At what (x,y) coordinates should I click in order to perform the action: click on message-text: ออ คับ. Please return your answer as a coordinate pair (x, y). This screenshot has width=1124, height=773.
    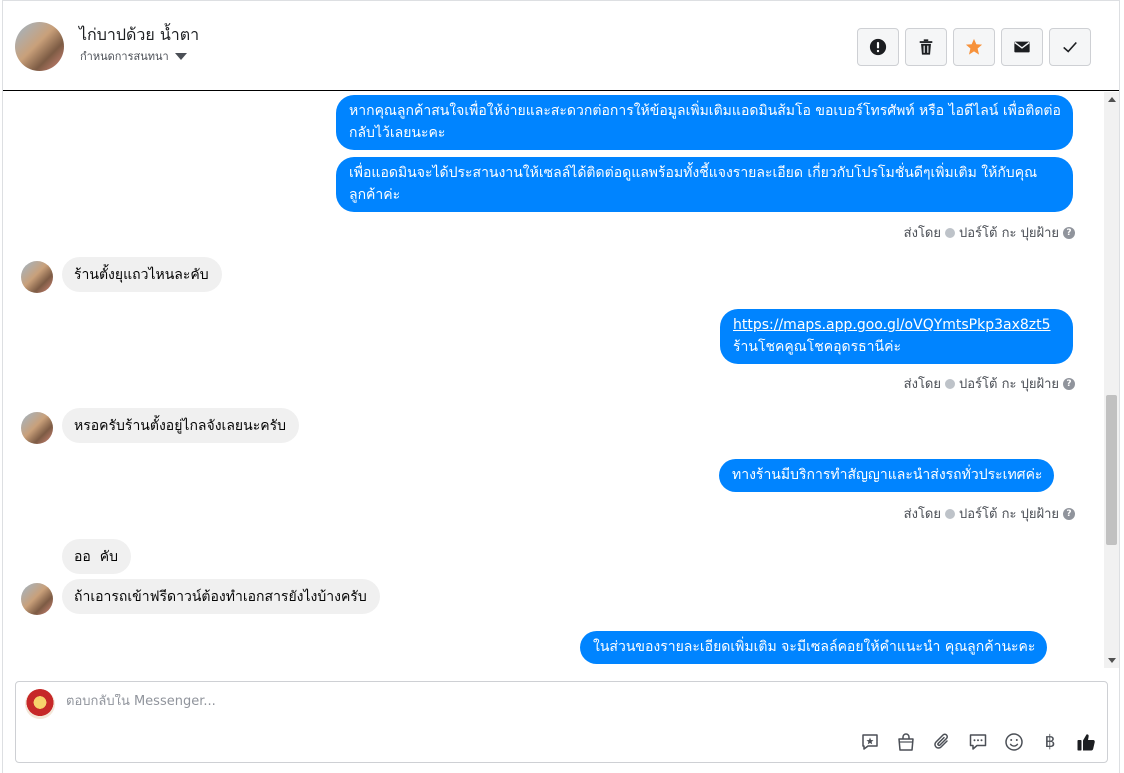
    Looking at the image, I should click on (96, 557).